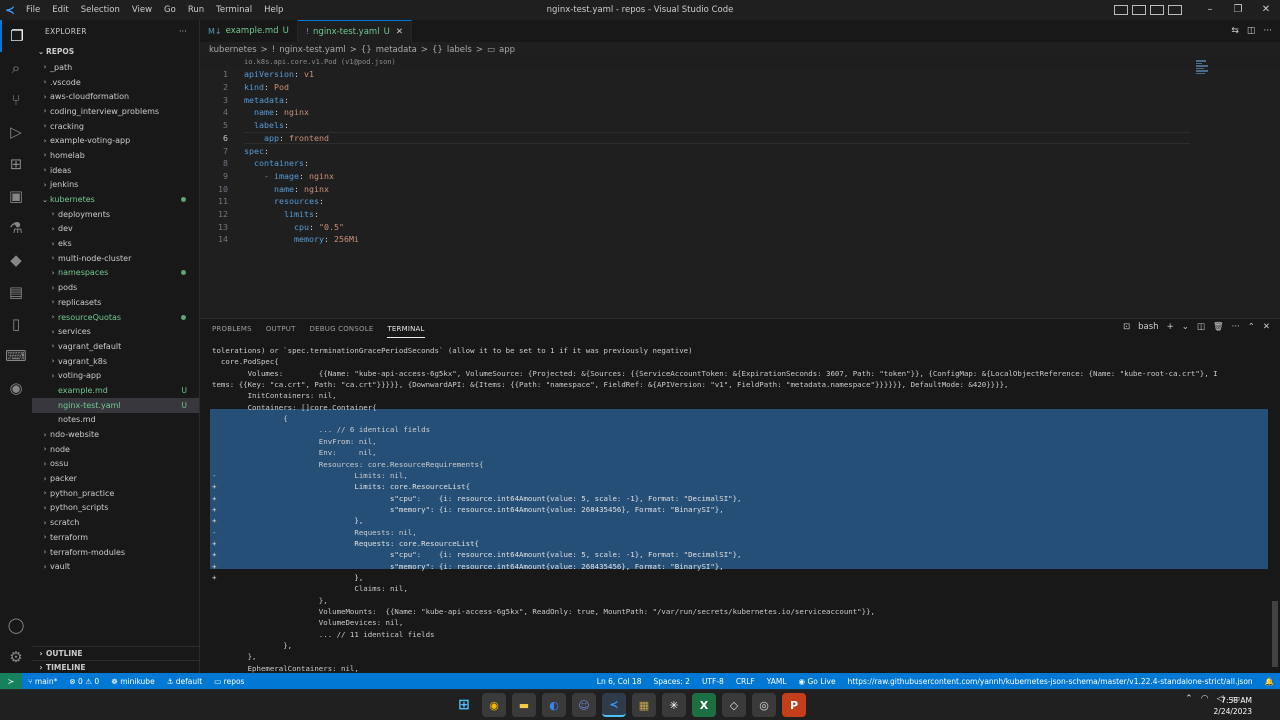 The height and width of the screenshot is (720, 1280). I want to click on virtualbox-icon: ◇, so click(734, 705).